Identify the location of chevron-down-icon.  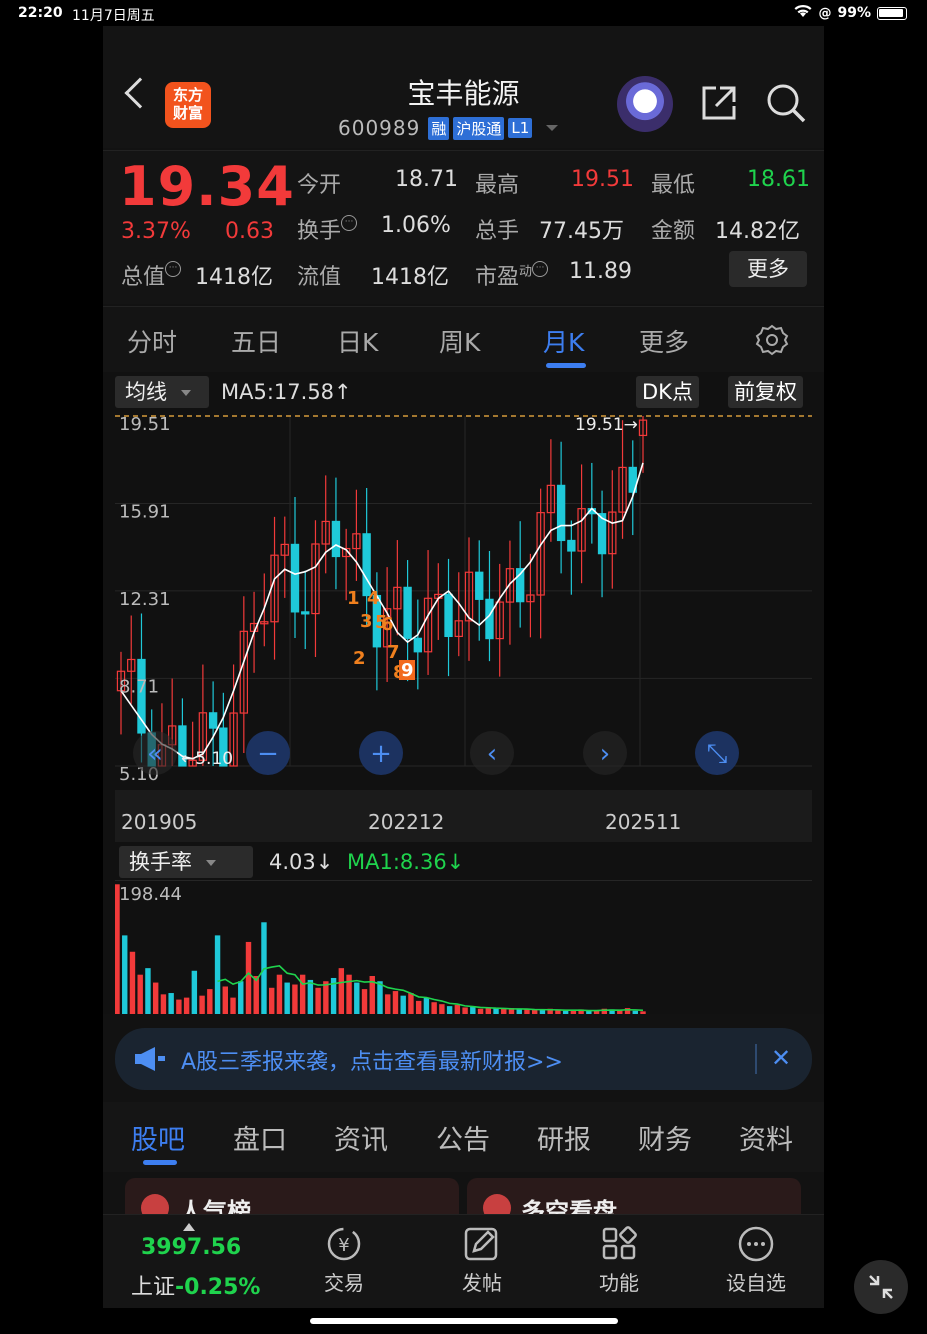
(552, 128).